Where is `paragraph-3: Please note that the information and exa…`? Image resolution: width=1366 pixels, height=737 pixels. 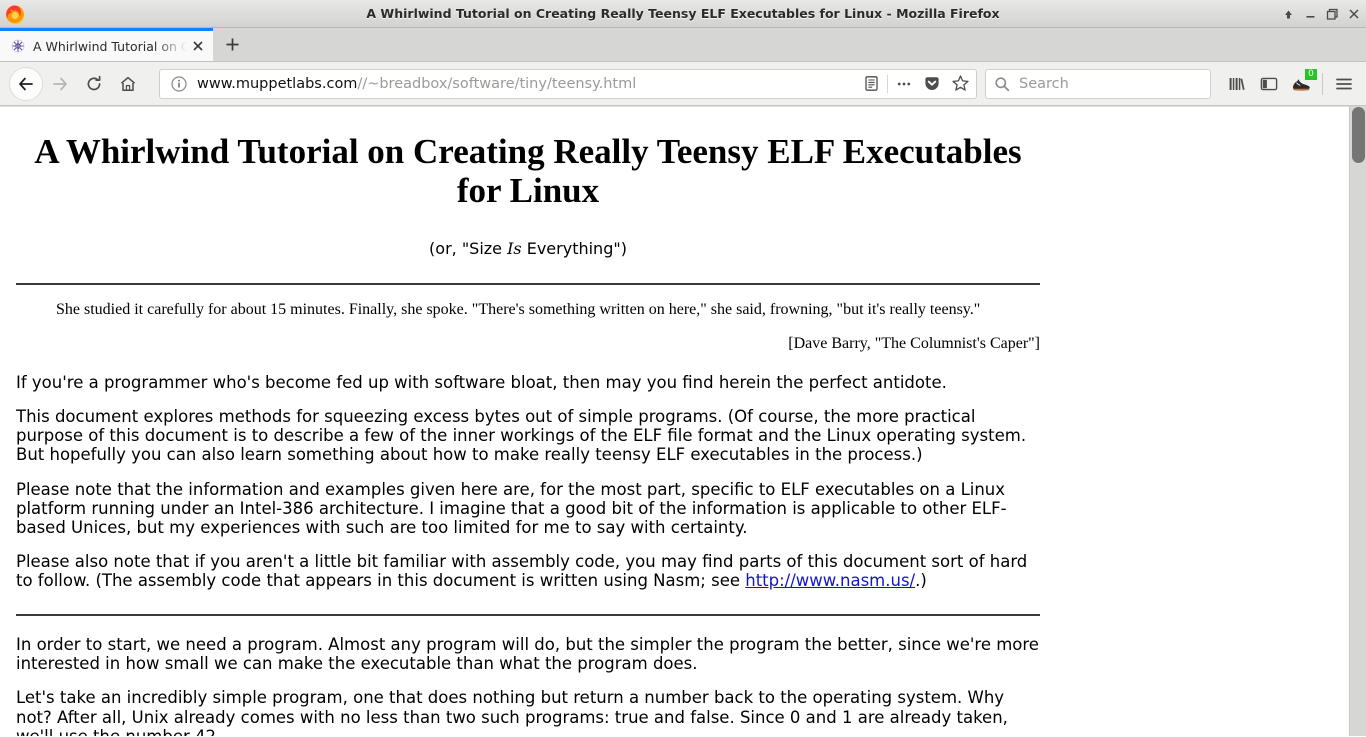
paragraph-3: Please note that the information and exa… is located at coordinates (511, 508).